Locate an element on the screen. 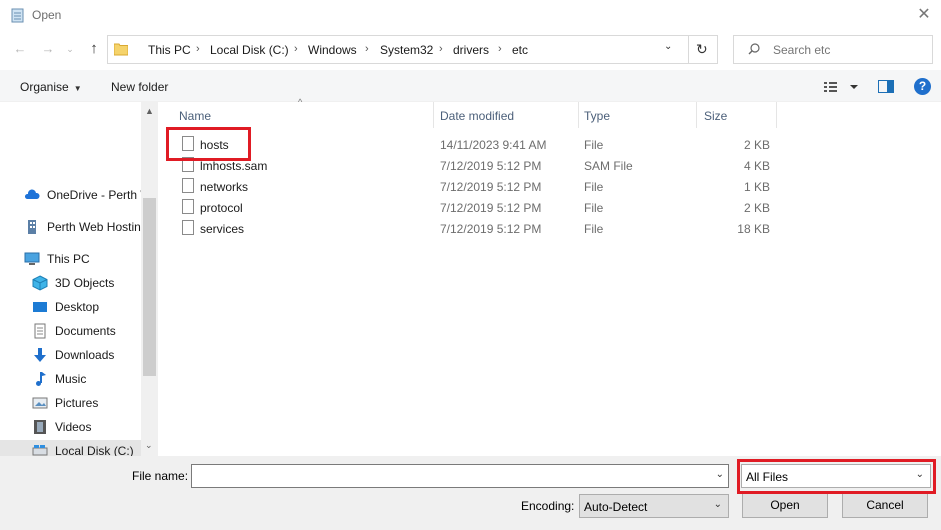 This screenshot has width=941, height=530. sidebar-item-perth-web-hosting: Perth Web Hostin is located at coordinates (84, 227).